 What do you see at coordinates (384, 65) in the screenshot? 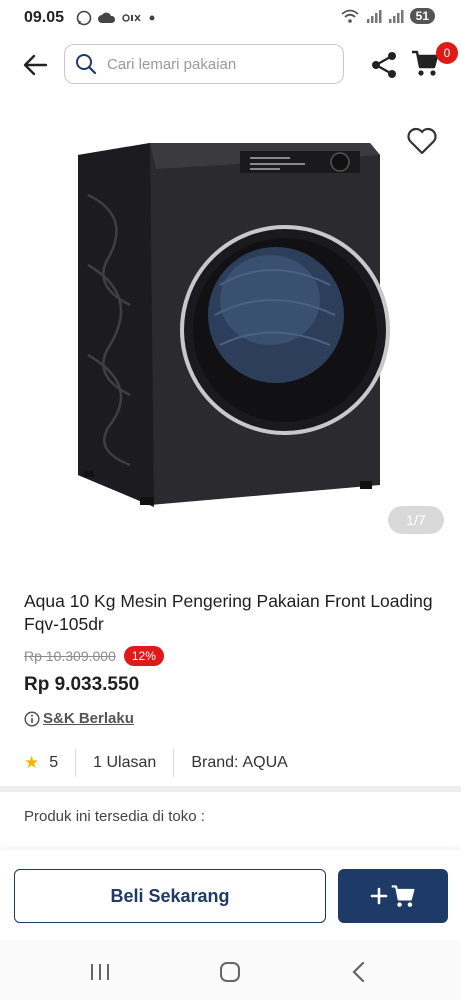
I see `share-icon` at bounding box center [384, 65].